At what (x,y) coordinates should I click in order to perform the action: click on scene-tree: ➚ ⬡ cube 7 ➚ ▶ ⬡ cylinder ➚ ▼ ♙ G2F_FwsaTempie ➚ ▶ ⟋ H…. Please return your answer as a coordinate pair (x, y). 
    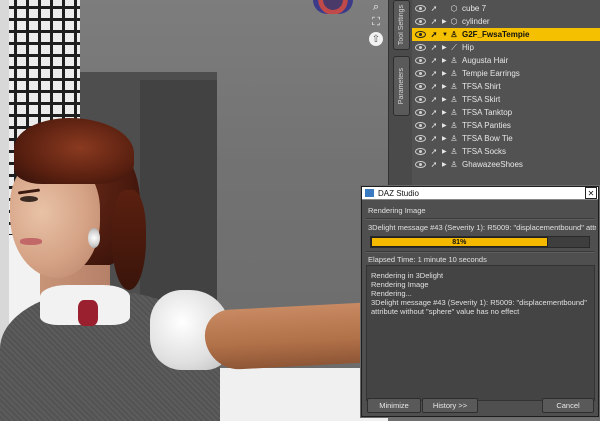
    Looking at the image, I should click on (506, 95).